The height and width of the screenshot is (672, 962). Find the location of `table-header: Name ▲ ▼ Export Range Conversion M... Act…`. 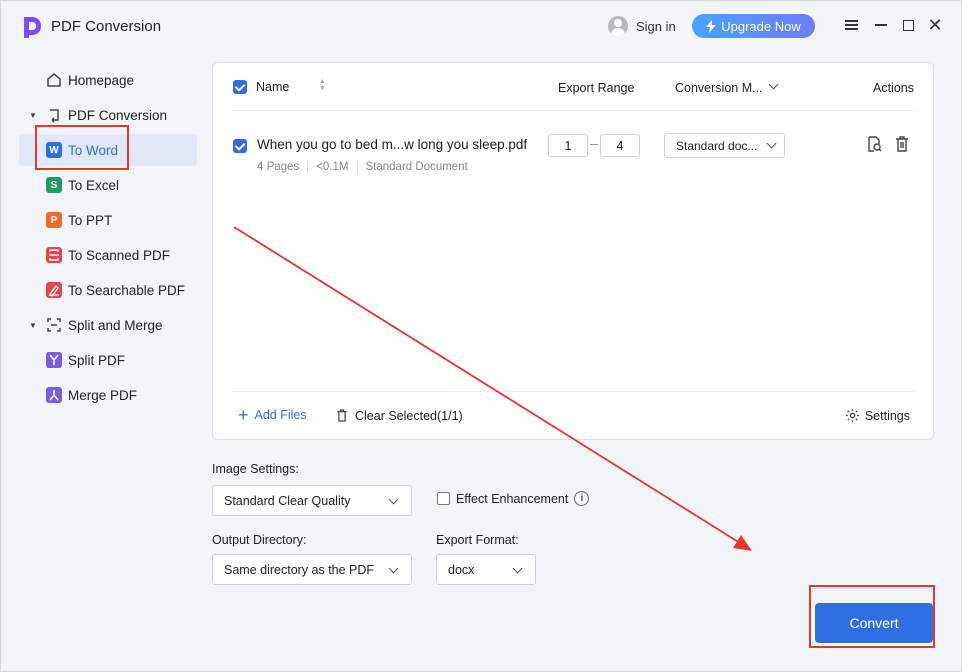

table-header: Name ▲ ▼ Export Range Conversion M... Act… is located at coordinates (574, 87).